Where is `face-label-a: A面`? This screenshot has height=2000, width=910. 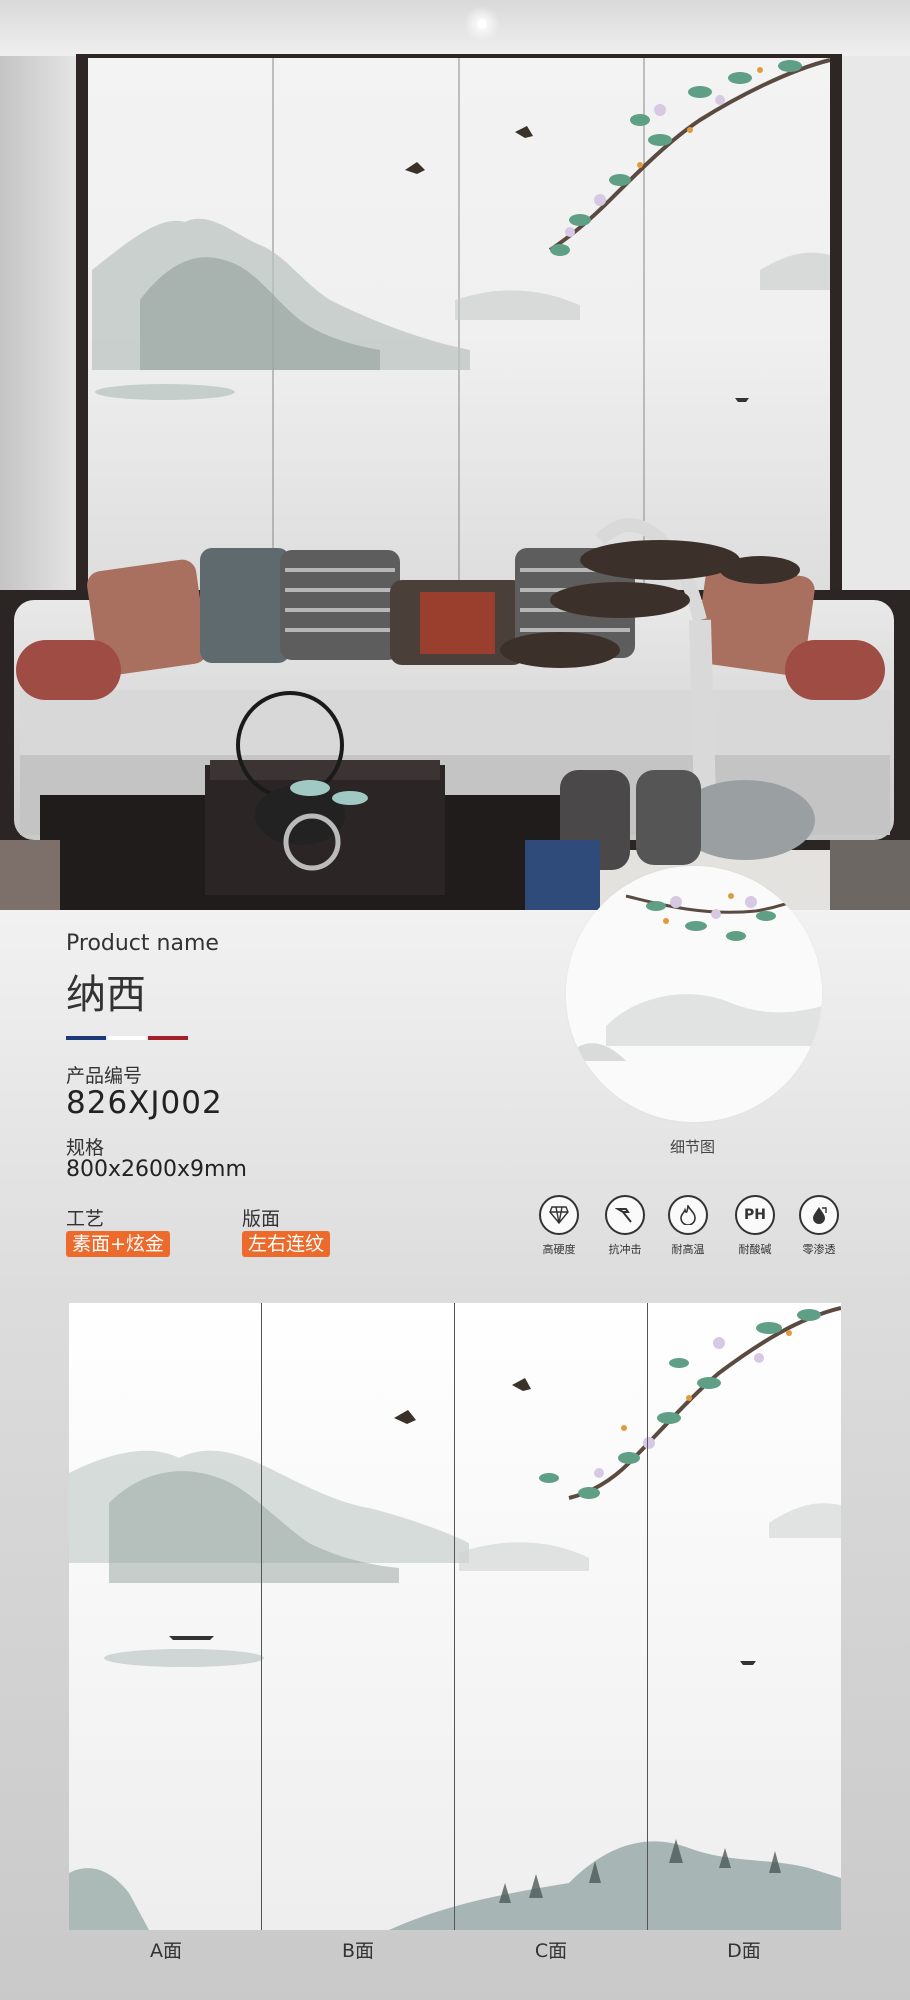 face-label-a: A面 is located at coordinates (166, 1951).